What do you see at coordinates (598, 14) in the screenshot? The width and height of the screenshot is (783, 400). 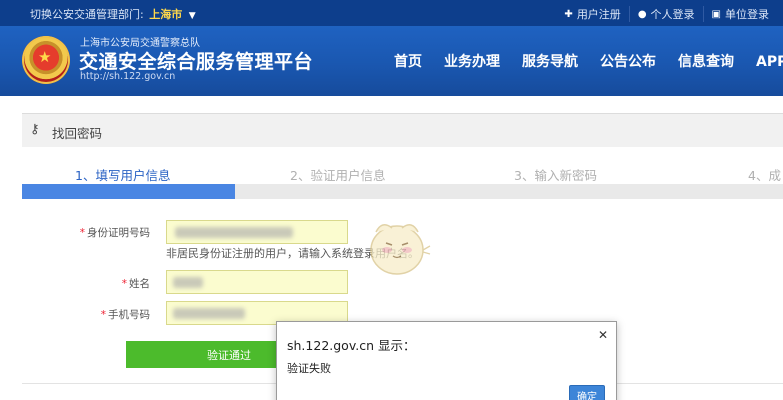 I see `register-link-label: 用户注册` at bounding box center [598, 14].